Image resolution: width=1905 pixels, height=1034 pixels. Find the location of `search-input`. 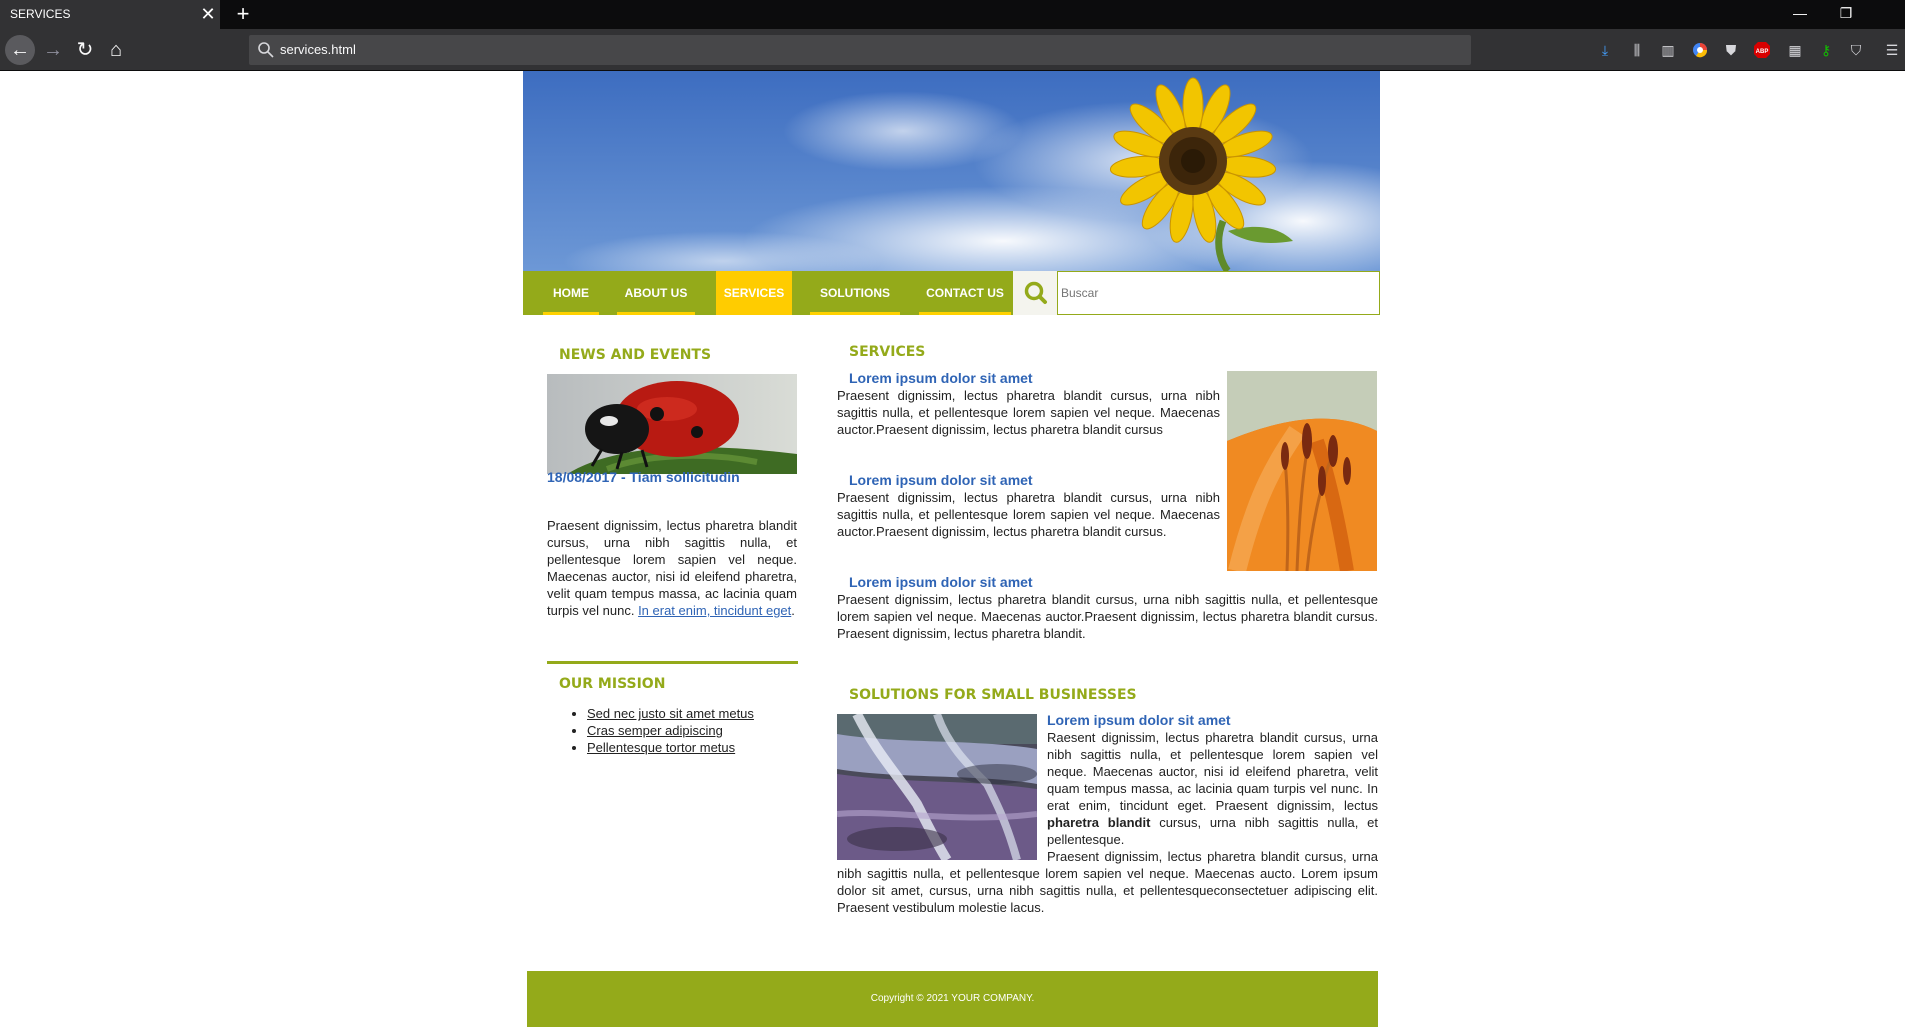

search-input is located at coordinates (1218, 293).